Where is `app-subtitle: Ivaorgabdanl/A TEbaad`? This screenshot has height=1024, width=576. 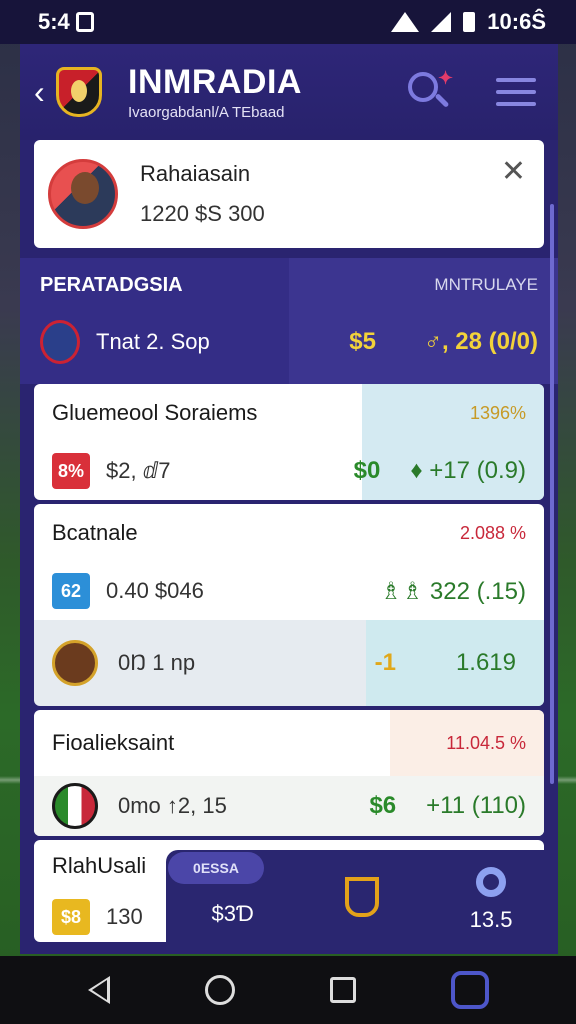 app-subtitle: Ivaorgabdanl/A TEbaad is located at coordinates (206, 112).